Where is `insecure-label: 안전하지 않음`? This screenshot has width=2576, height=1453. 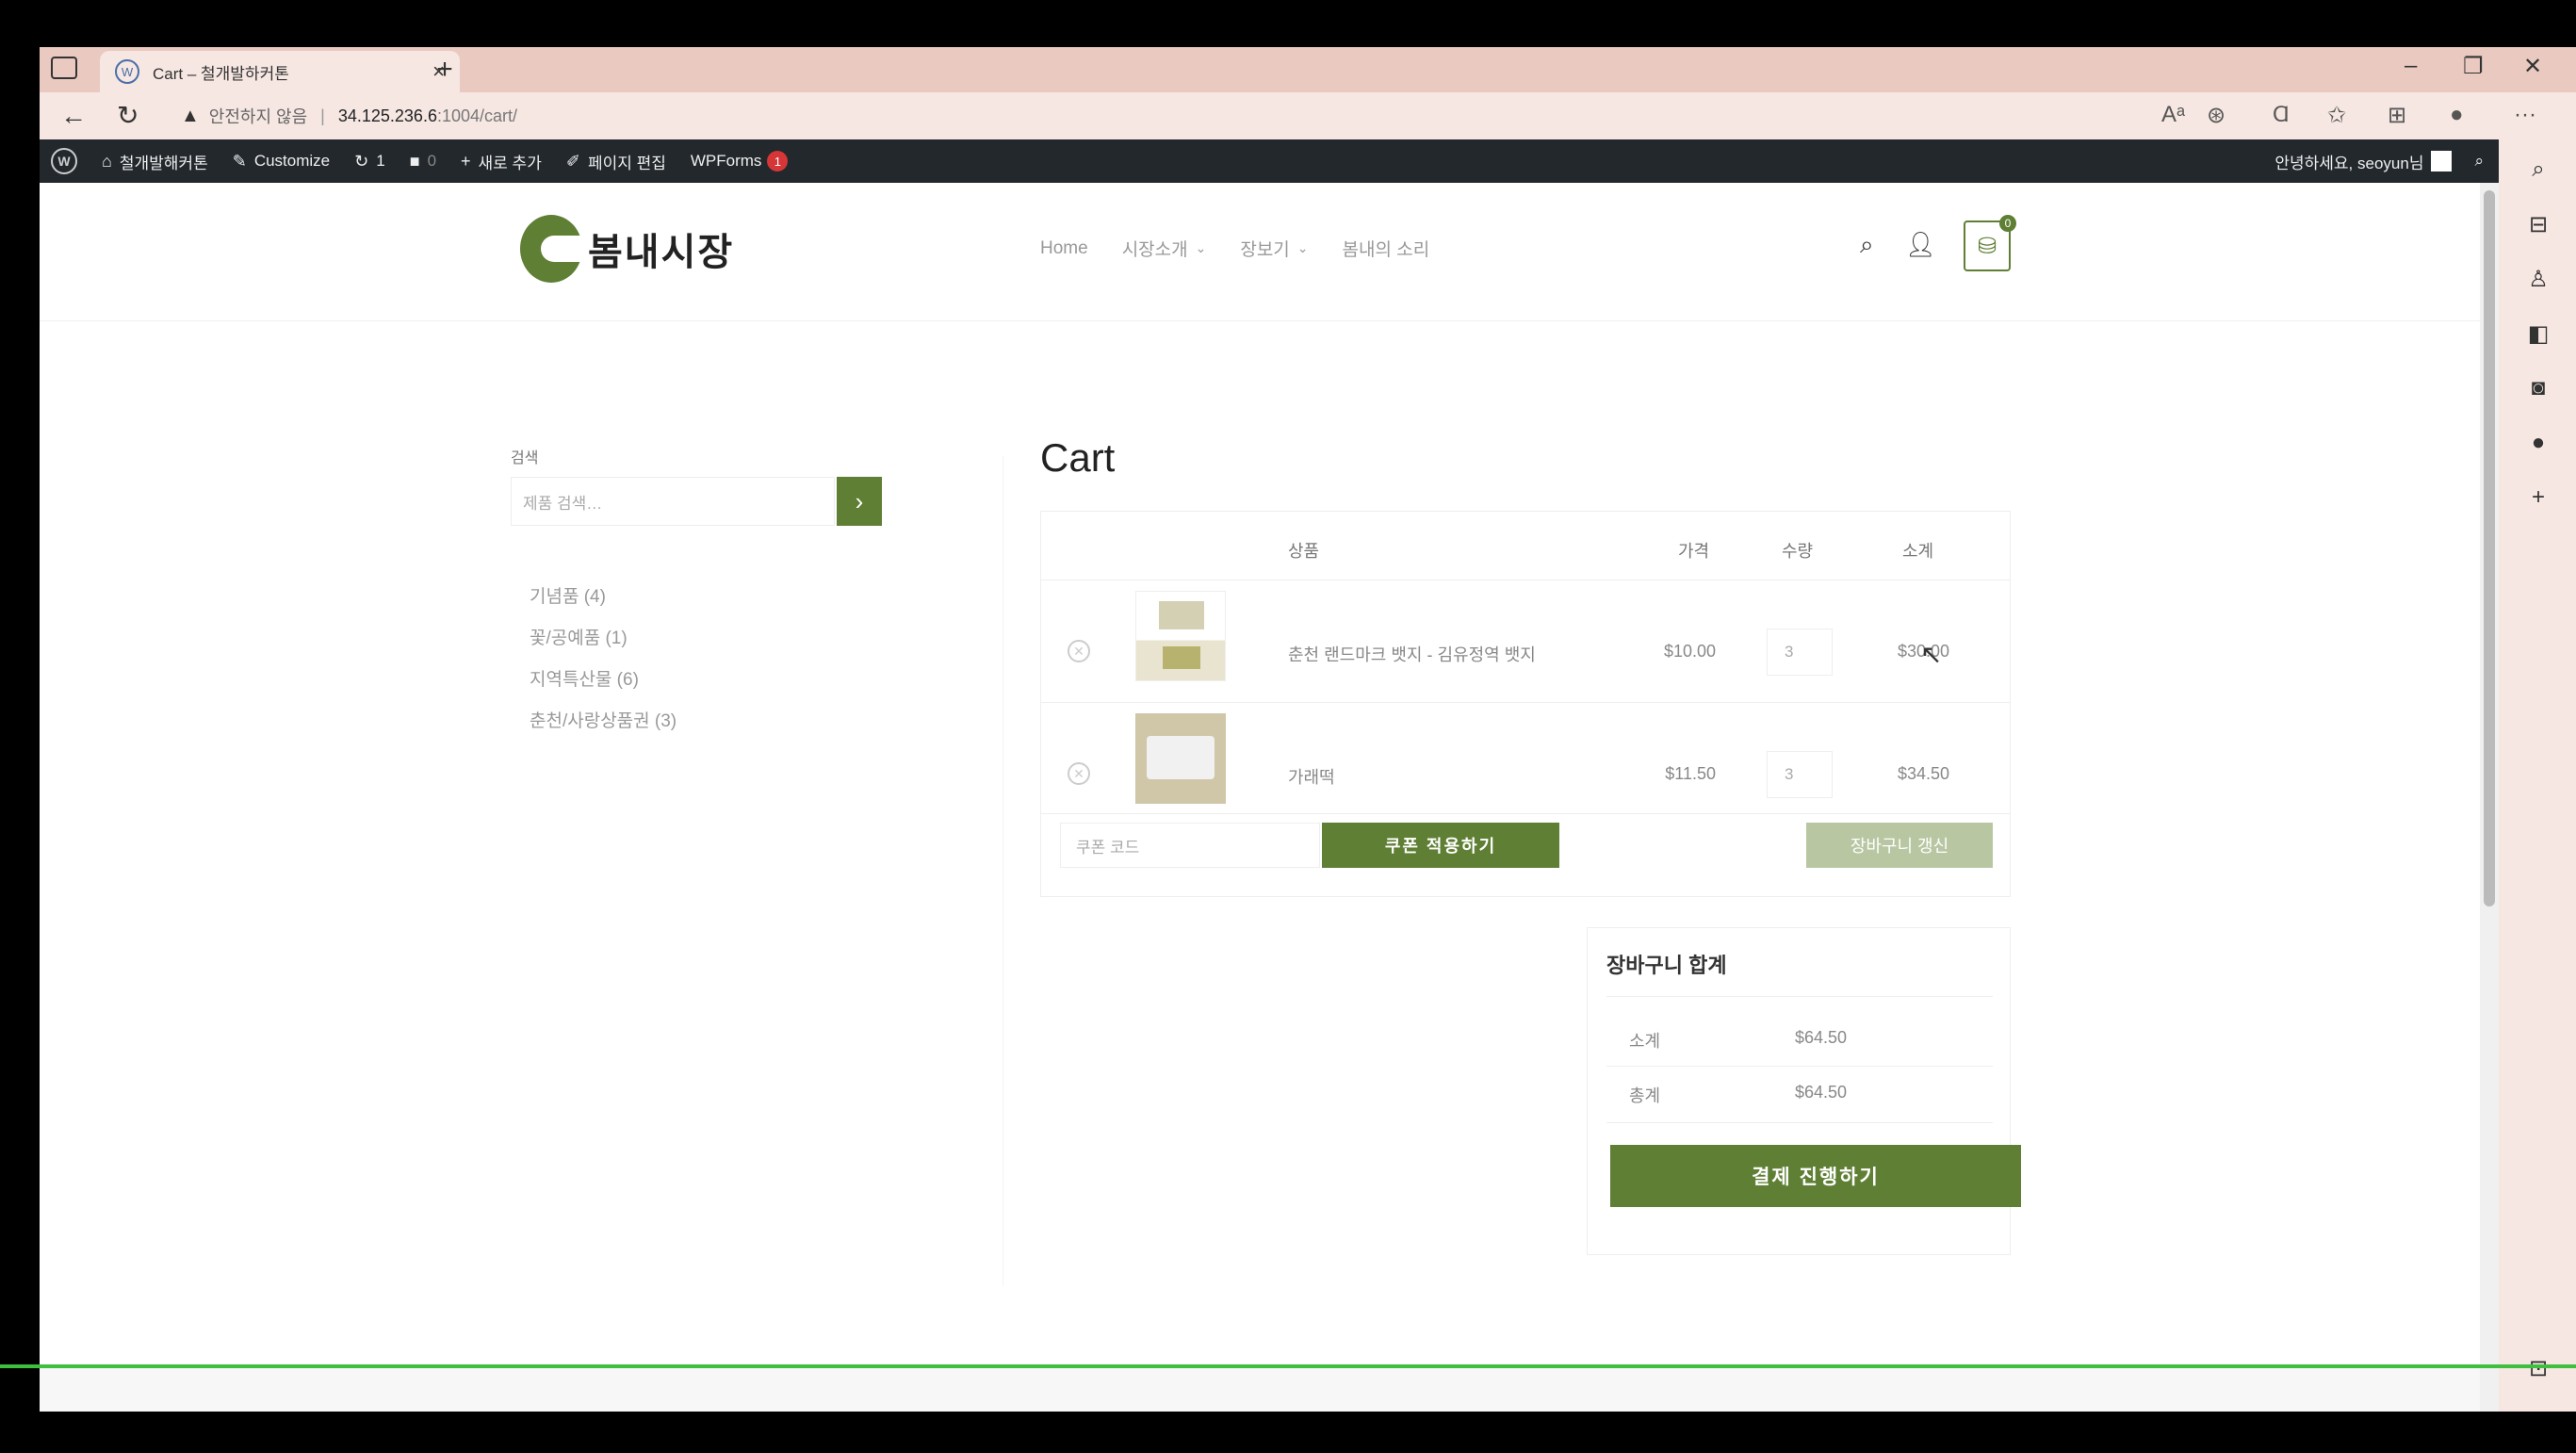 insecure-label: 안전하지 않음 is located at coordinates (258, 116).